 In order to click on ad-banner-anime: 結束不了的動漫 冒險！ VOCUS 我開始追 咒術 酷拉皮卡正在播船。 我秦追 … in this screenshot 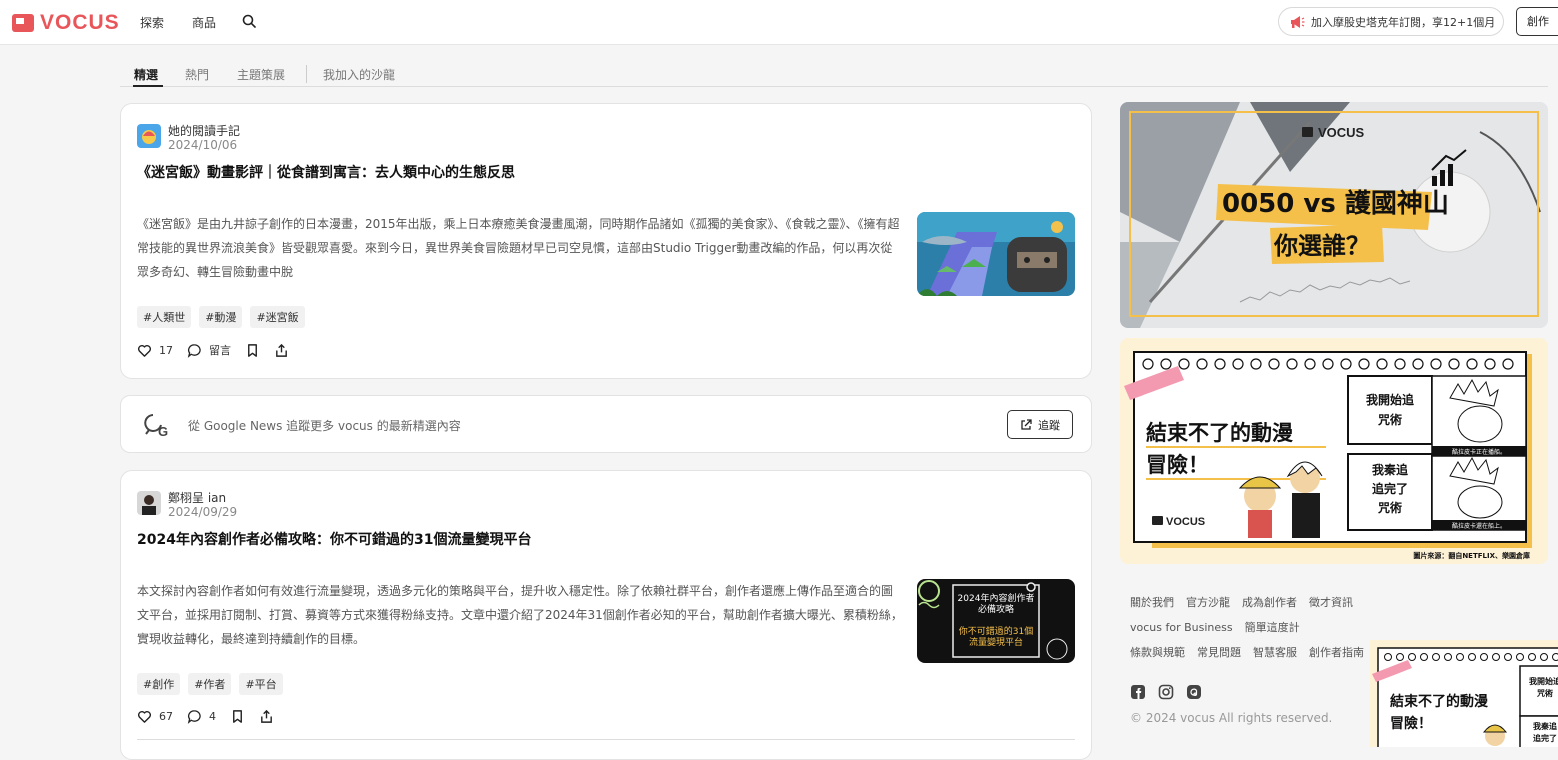, I will do `click(1334, 451)`.